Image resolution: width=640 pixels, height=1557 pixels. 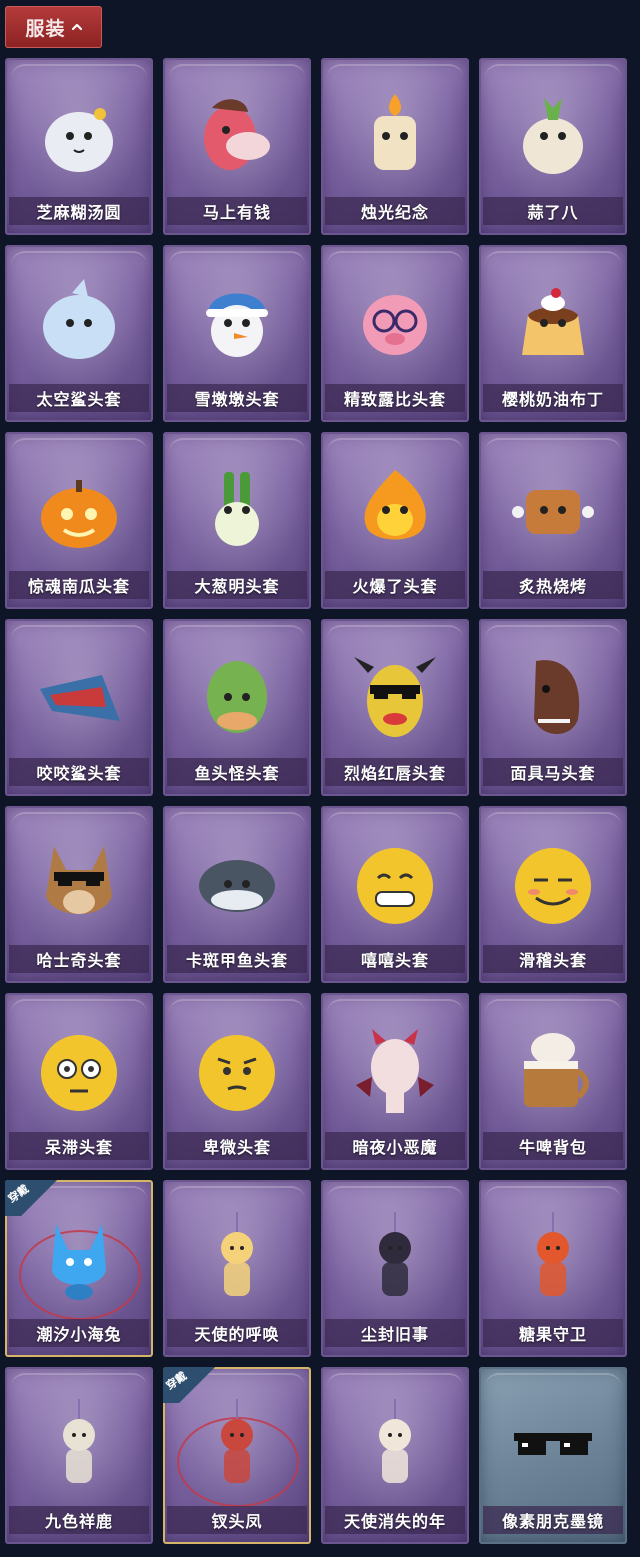 I want to click on outfit-item-card: 火爆了头套, so click(x=395, y=520).